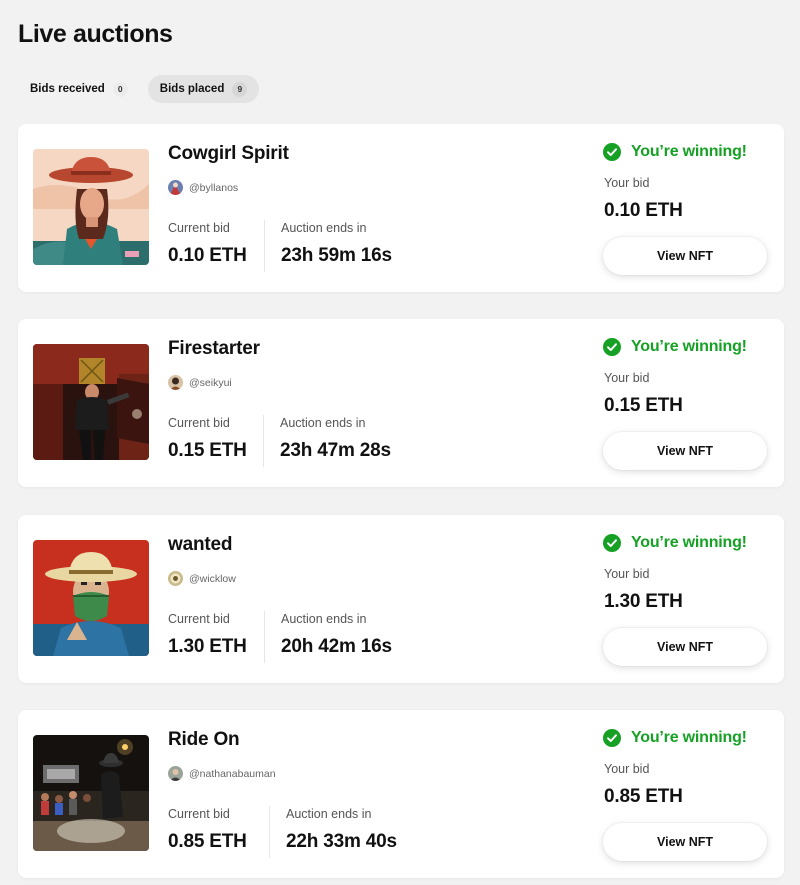 This screenshot has width=800, height=885. Describe the element at coordinates (207, 450) in the screenshot. I see `current-bid-value: 0.15 ETH` at that location.